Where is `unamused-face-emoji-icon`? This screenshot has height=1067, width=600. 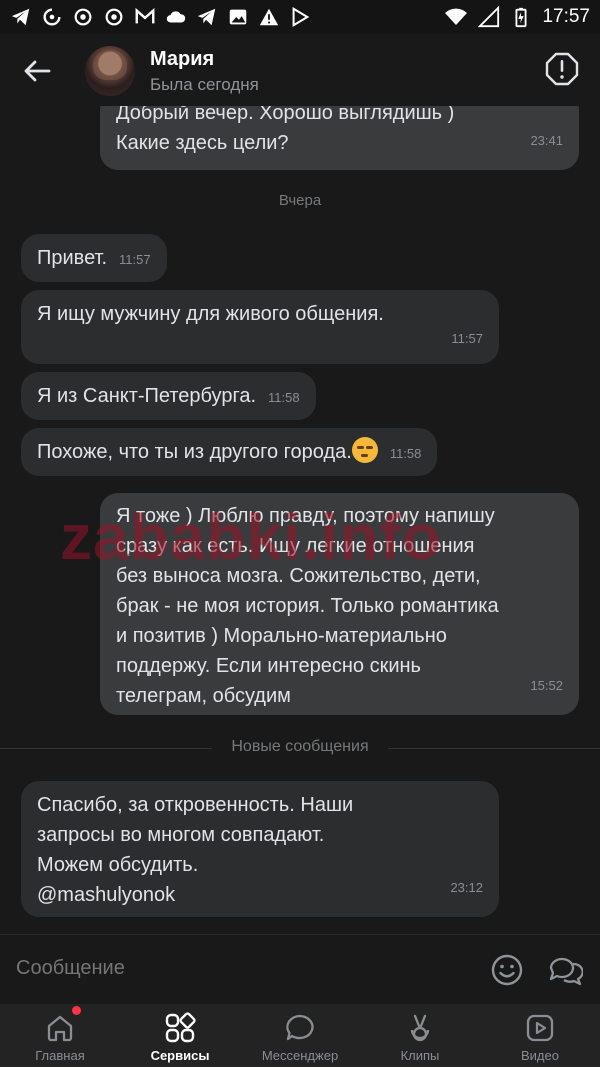
unamused-face-emoji-icon is located at coordinates (364, 450).